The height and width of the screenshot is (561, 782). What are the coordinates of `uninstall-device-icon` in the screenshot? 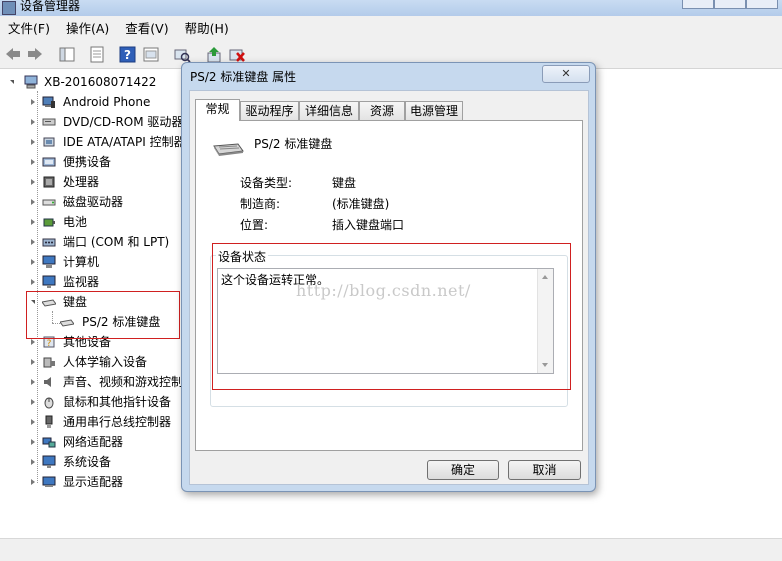 It's located at (237, 54).